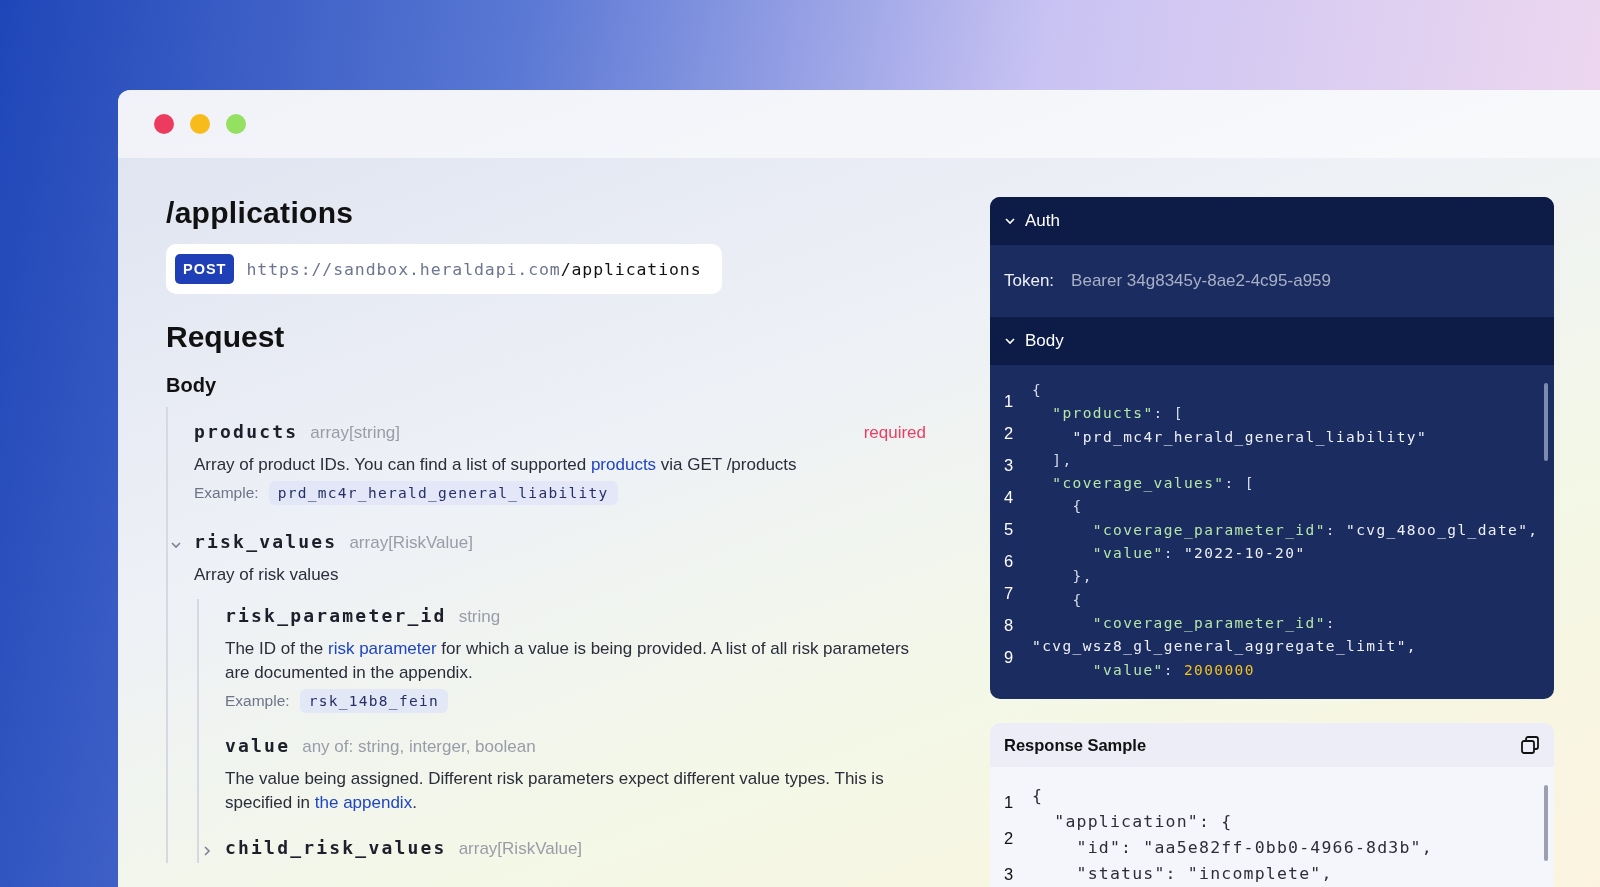  Describe the element at coordinates (1250, 437) in the screenshot. I see `code-line: "prd_mc4r_herald_general_liability"` at that location.